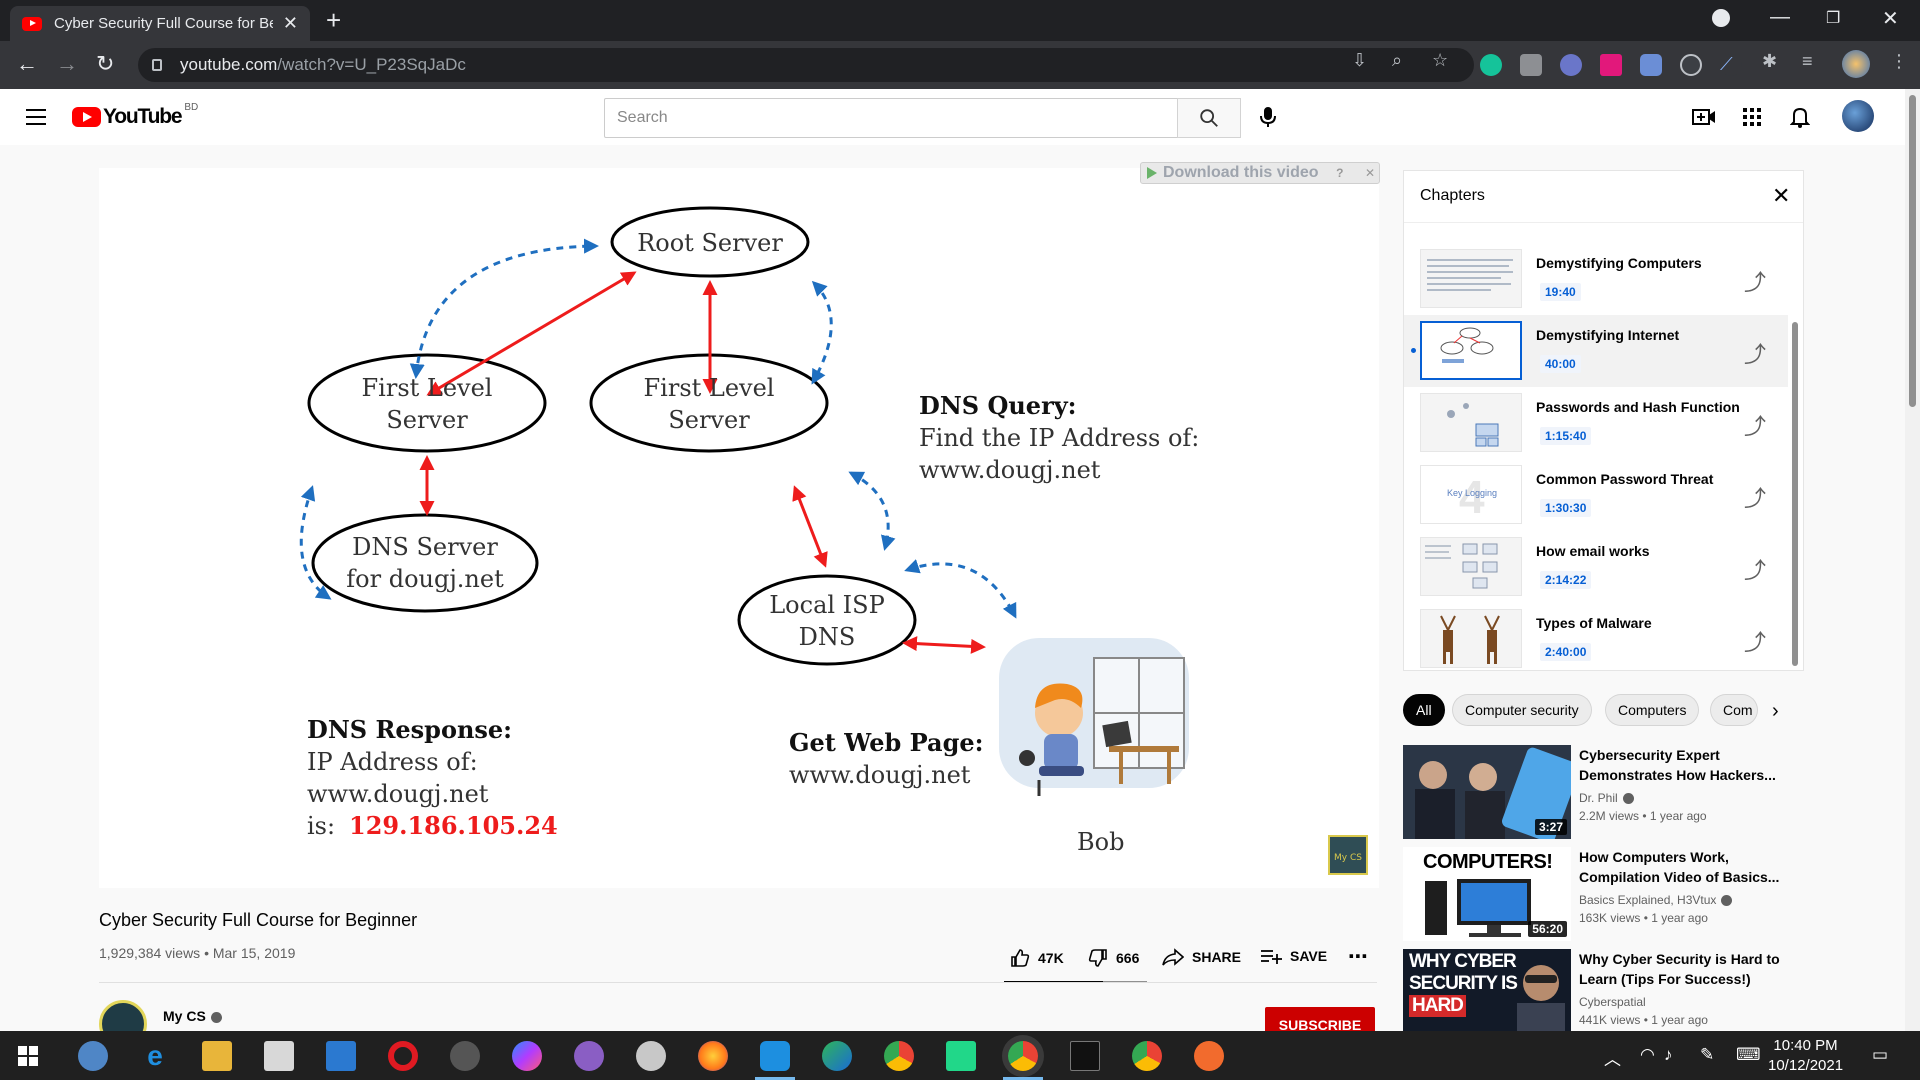  I want to click on app-icon, so click(651, 1056).